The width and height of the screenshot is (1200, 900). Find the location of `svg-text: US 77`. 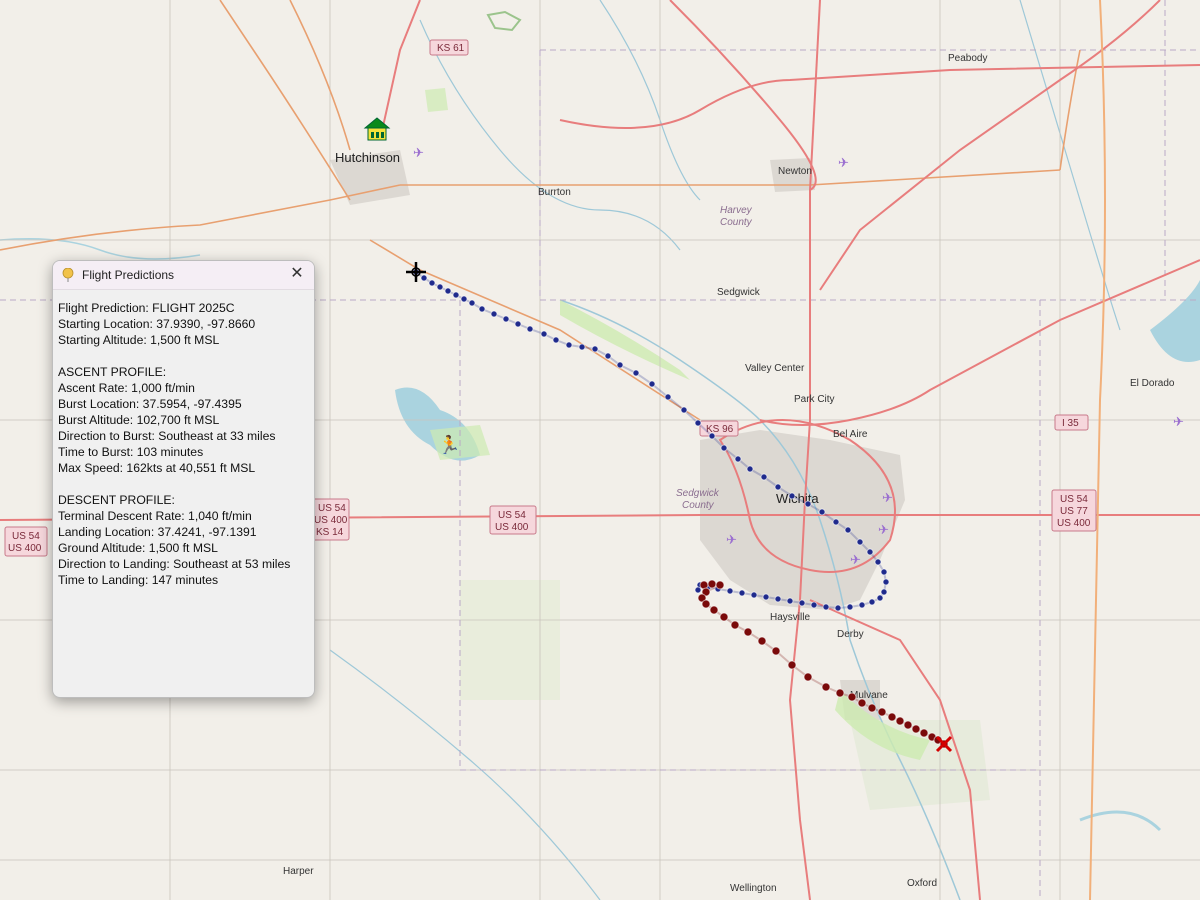

svg-text: US 77 is located at coordinates (1074, 511).